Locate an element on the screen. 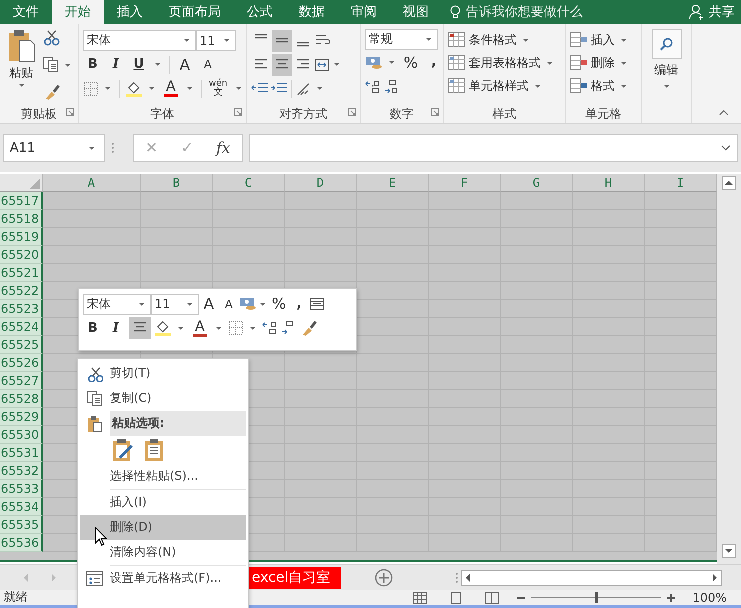  increase-decimal-icon is located at coordinates (270, 328).